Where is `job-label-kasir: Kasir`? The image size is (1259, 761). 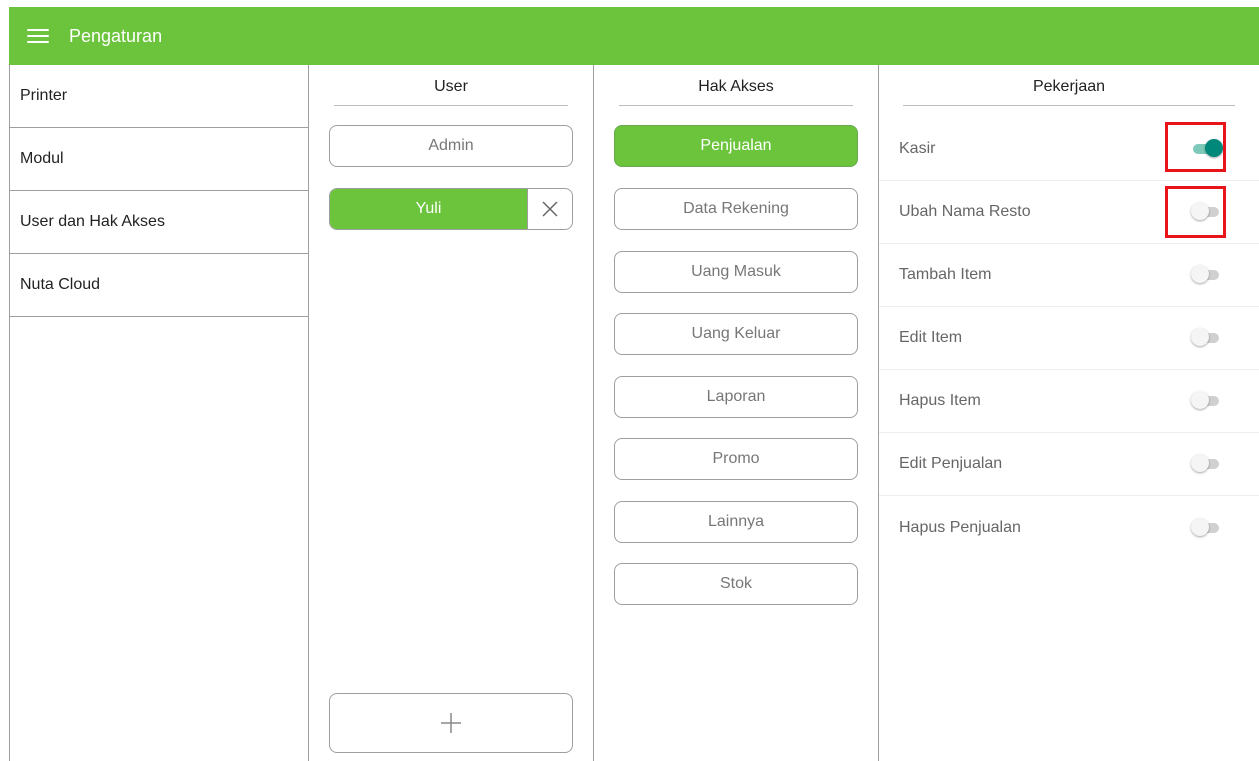 job-label-kasir: Kasir is located at coordinates (917, 148).